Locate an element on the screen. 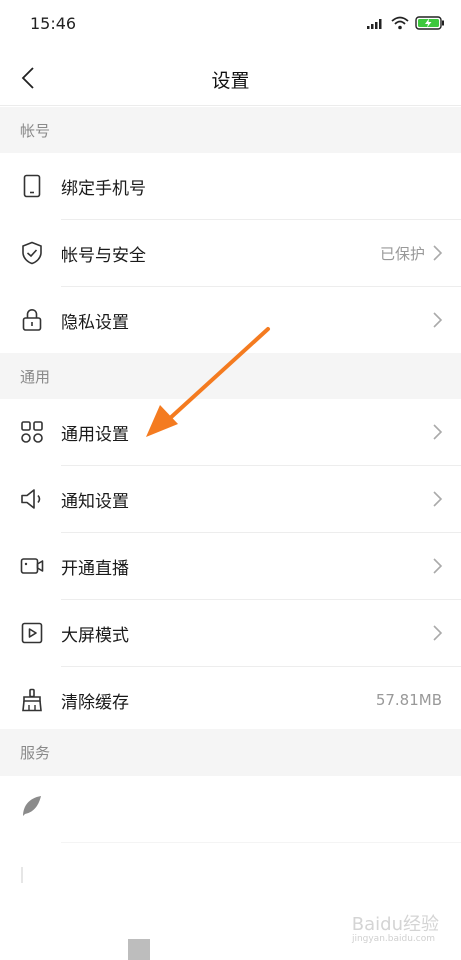 The width and height of the screenshot is (461, 960). lock-icon is located at coordinates (32, 319).